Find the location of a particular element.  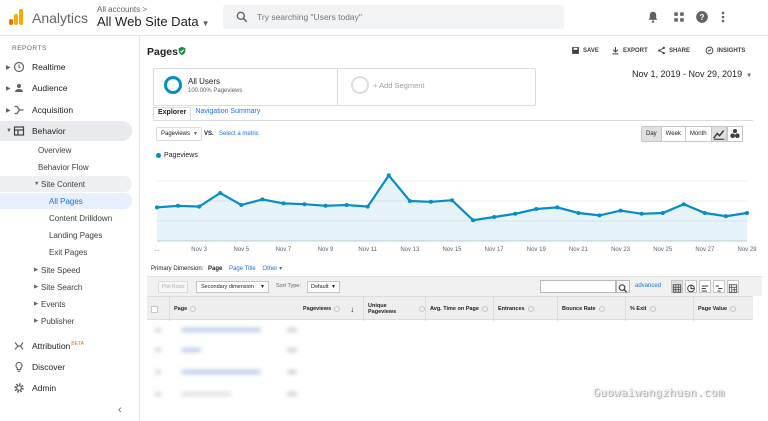

select-metric-link: Select a metric is located at coordinates (239, 134).